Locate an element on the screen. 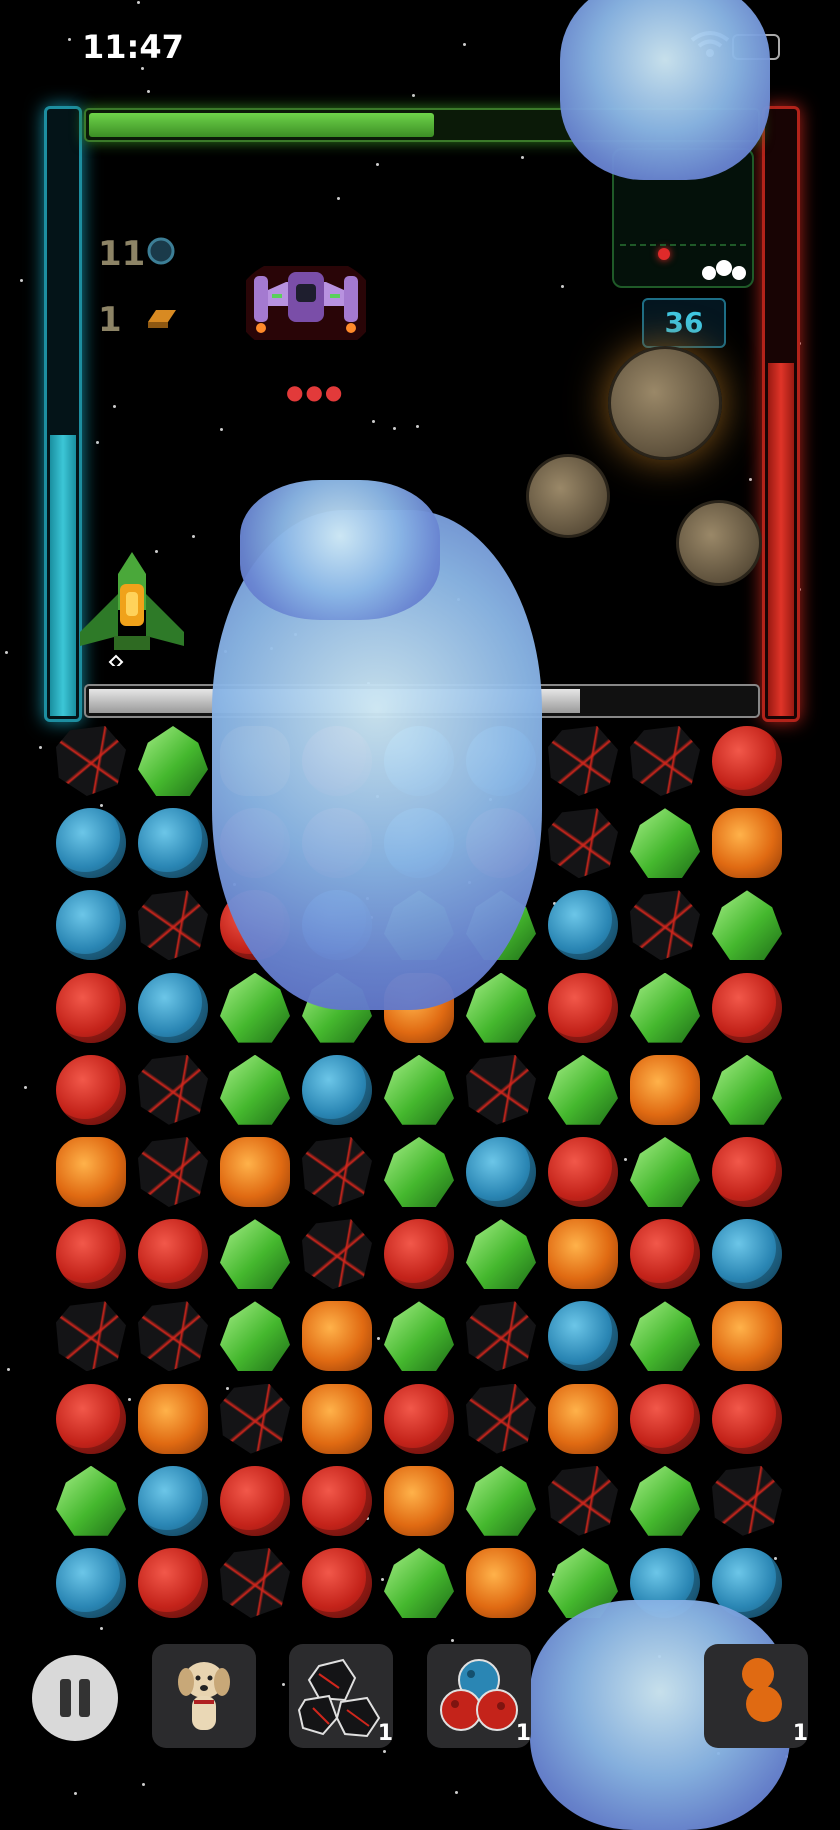 This screenshot has height=1830, width=840. fire-bomb-slot: 1 is located at coordinates (756, 1696).